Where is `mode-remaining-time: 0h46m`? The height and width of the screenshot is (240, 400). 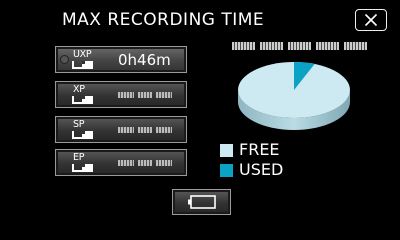 mode-remaining-time: 0h46m is located at coordinates (144, 60).